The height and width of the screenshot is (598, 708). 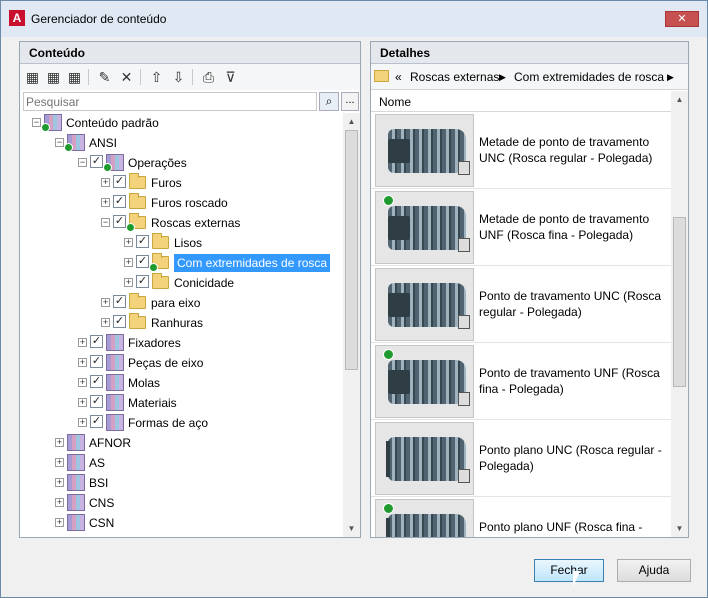 What do you see at coordinates (107, 167) in the screenshot?
I see `checkmark-badge-icon` at bounding box center [107, 167].